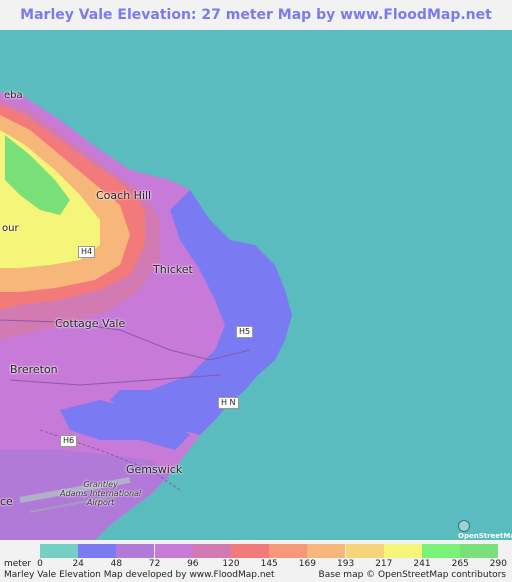 This screenshot has height=582, width=512. I want to click on legend-unit: meter, so click(18, 564).